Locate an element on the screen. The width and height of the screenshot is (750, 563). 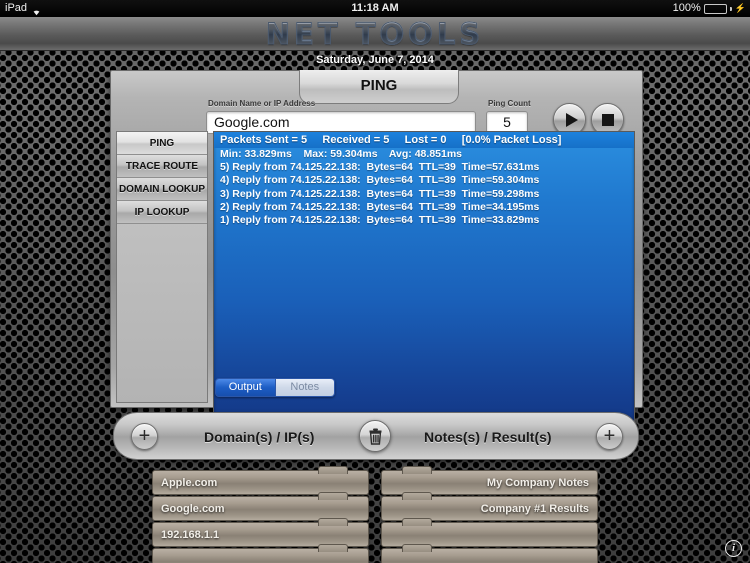
battery-icon is located at coordinates (715, 8).